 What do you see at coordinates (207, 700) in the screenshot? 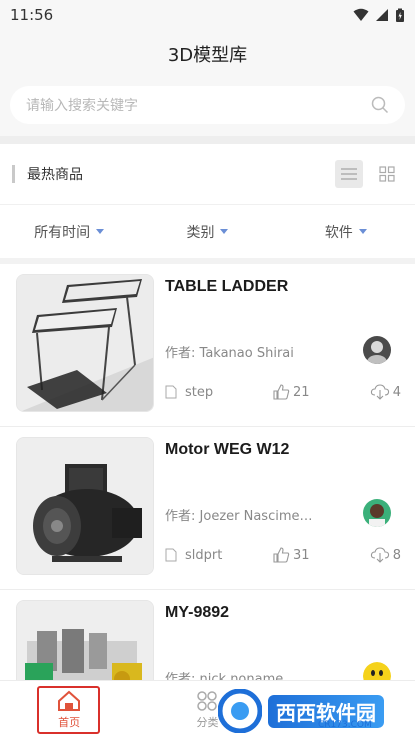
I see `category-icon` at bounding box center [207, 700].